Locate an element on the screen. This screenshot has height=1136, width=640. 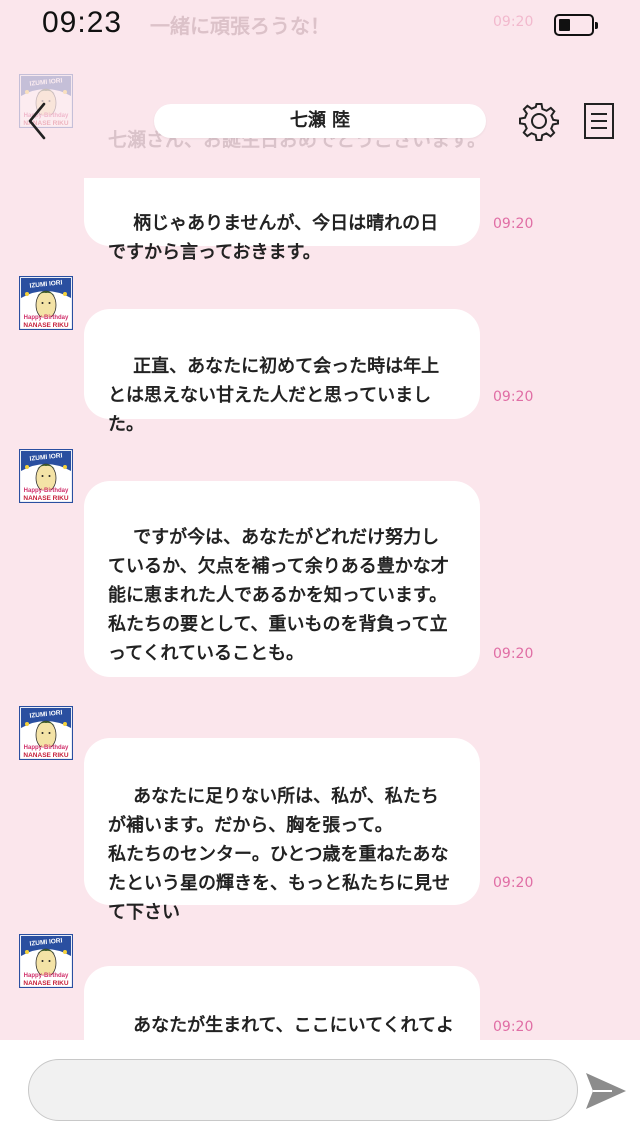
message-bubble: 柄じゃありませんが、今日は晴れの日ですから言っておきます。 is located at coordinates (282, 220).